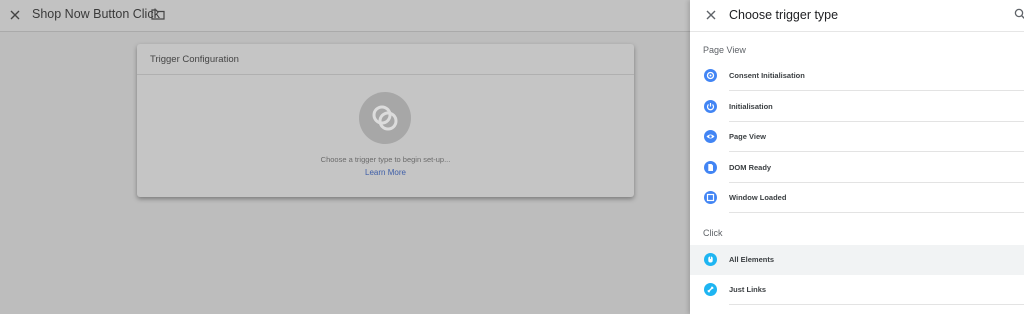 The height and width of the screenshot is (314, 1024). I want to click on trigger-page-view: Page View, so click(857, 137).